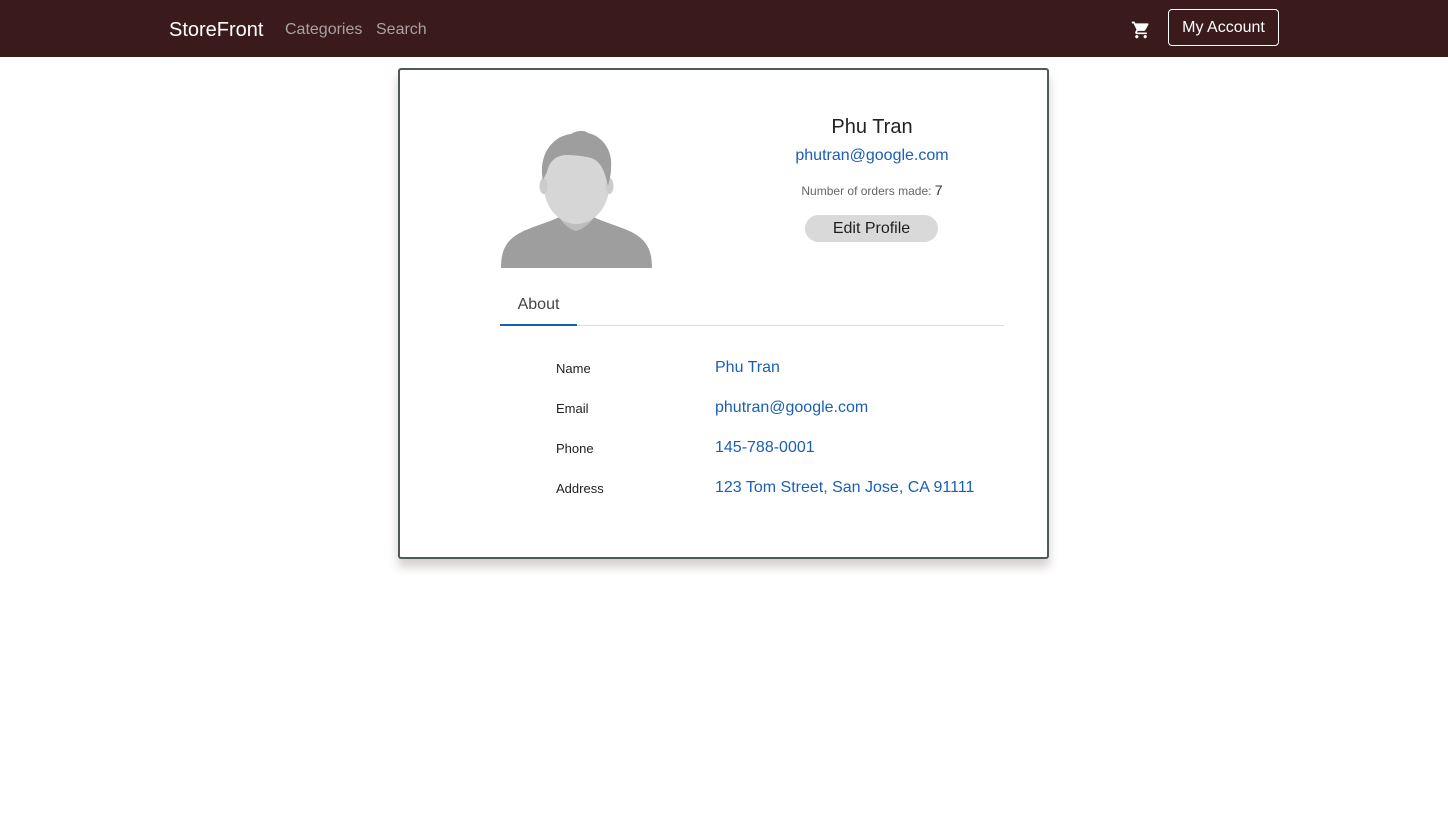 The height and width of the screenshot is (818, 1448). Describe the element at coordinates (872, 156) in the screenshot. I see `profile-email-link: phutran@google.com` at that location.